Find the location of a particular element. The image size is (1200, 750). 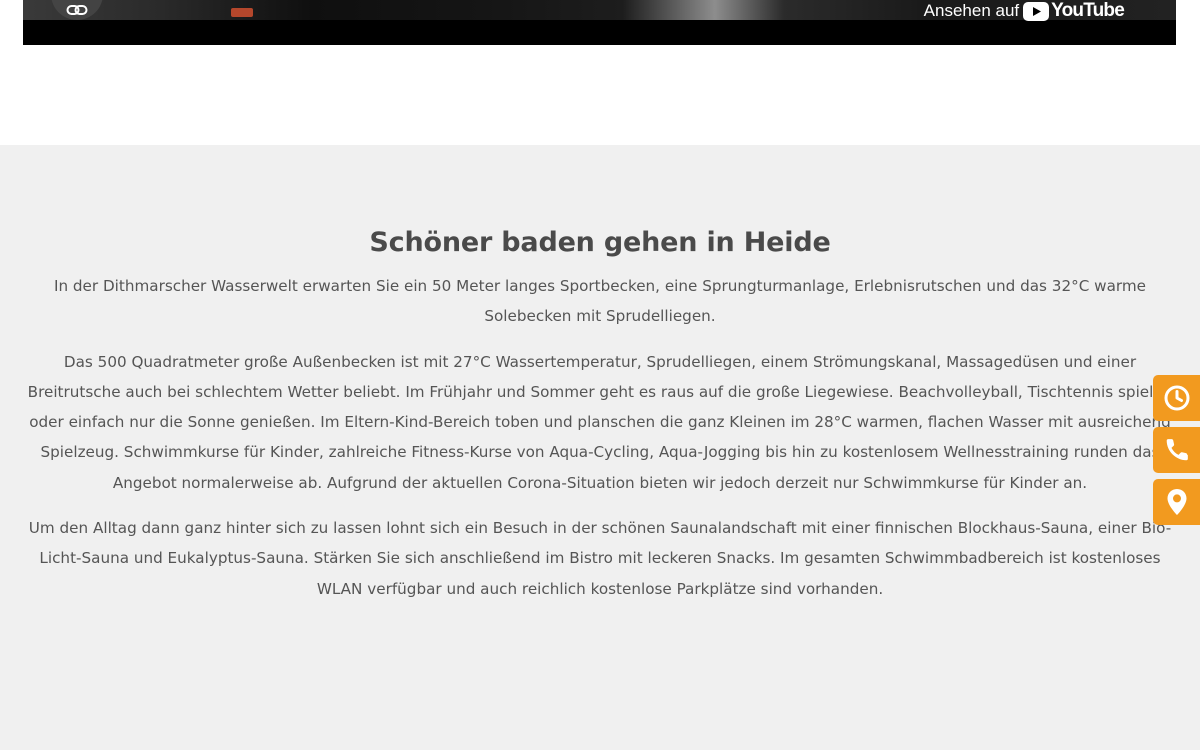

clock-icon is located at coordinates (1176, 398).